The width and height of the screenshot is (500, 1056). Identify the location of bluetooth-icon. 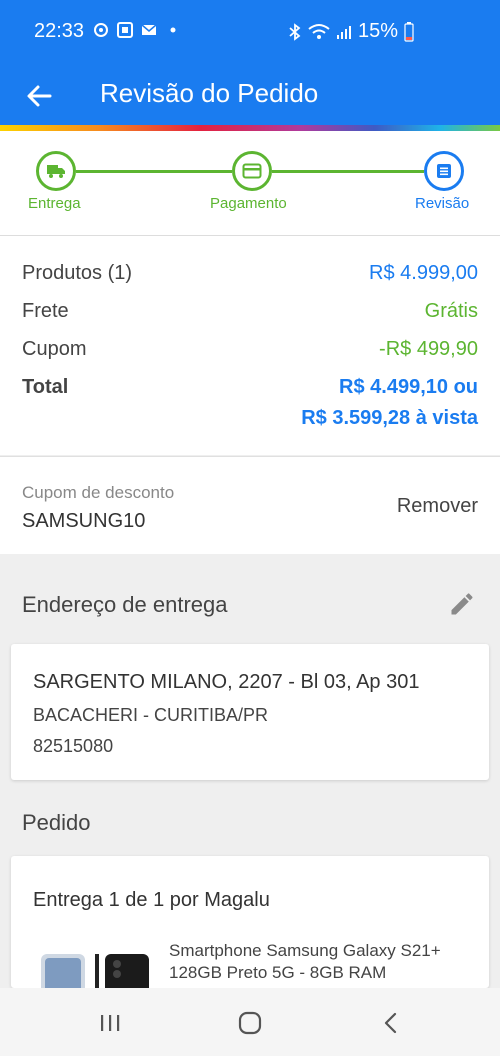
(295, 31).